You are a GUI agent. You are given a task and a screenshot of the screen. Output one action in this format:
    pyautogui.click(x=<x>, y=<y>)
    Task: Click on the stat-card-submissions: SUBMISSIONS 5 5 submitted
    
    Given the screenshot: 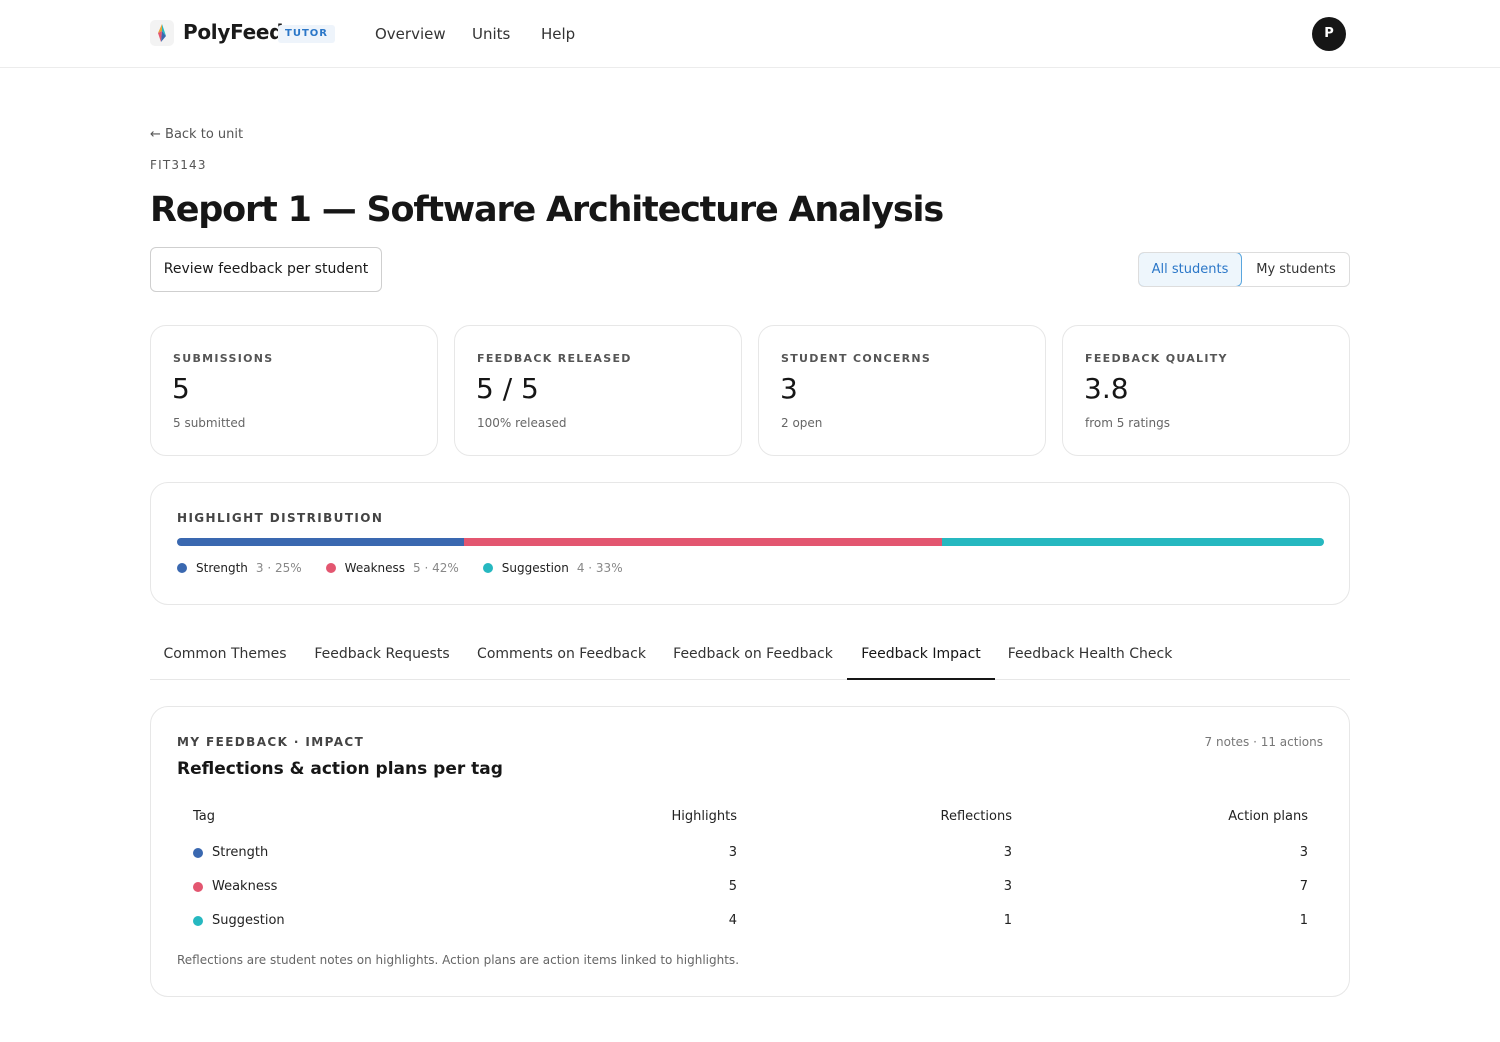 What is the action you would take?
    pyautogui.click(x=294, y=390)
    